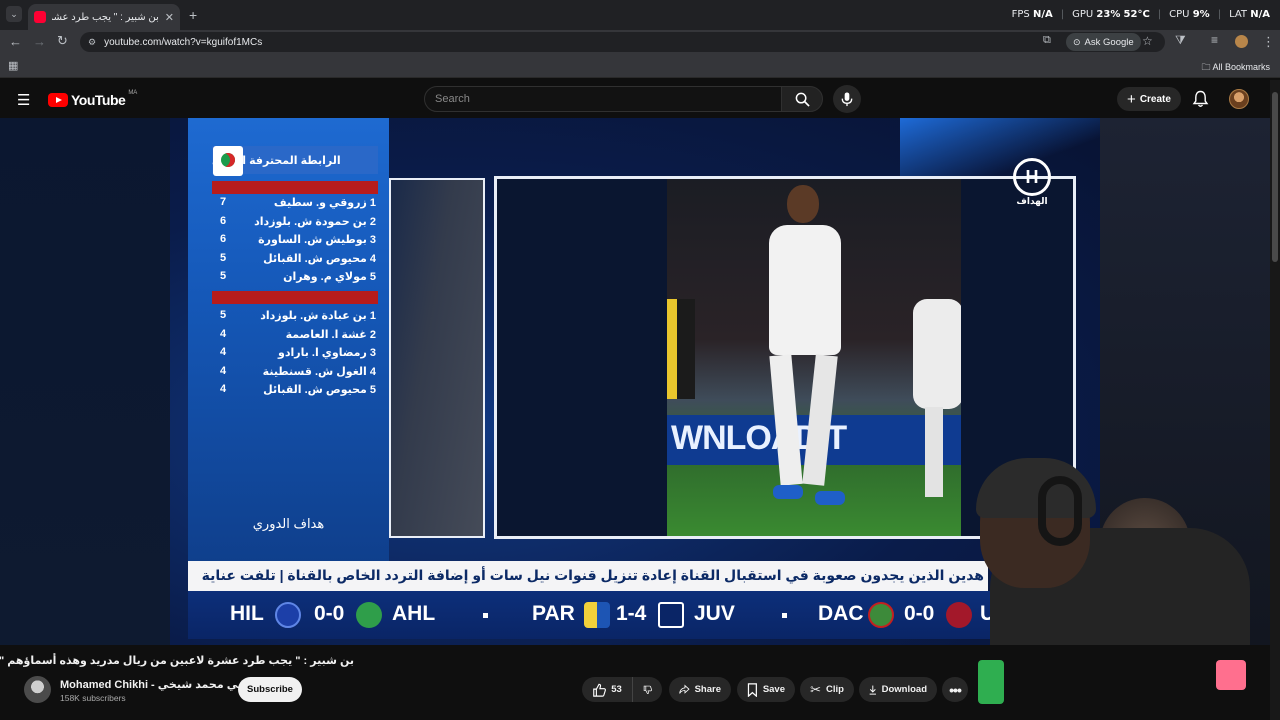  I want to click on share-button: Share, so click(700, 689).